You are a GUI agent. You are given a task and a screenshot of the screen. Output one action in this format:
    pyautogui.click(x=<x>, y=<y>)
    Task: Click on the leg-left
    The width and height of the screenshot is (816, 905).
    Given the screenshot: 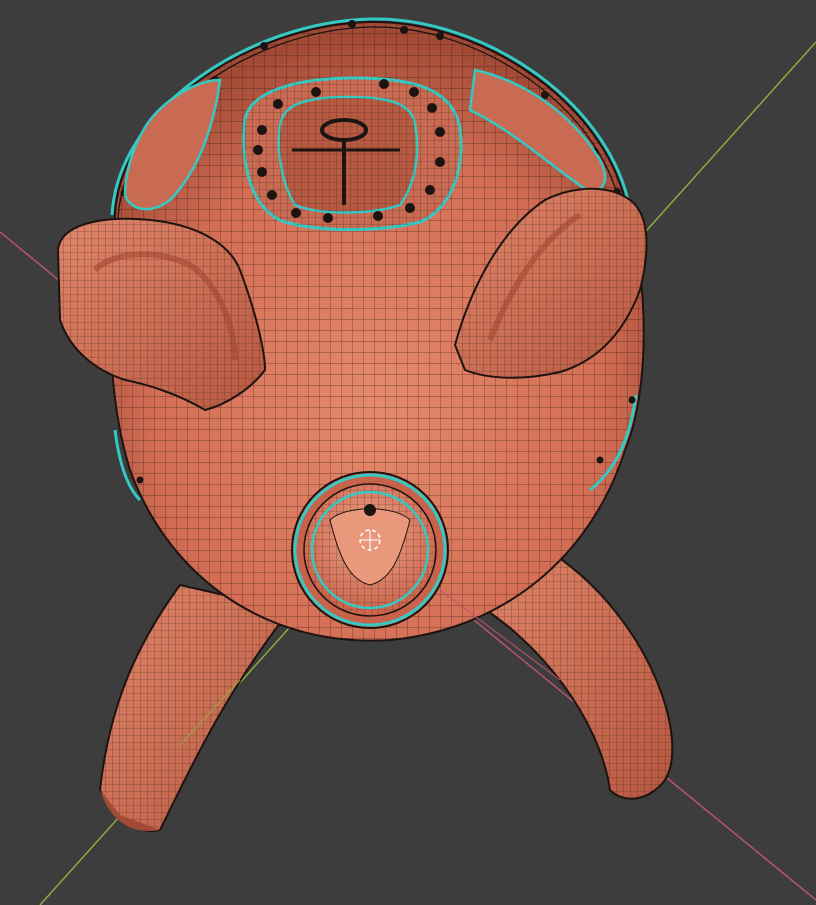 What is the action you would take?
    pyautogui.click(x=195, y=707)
    